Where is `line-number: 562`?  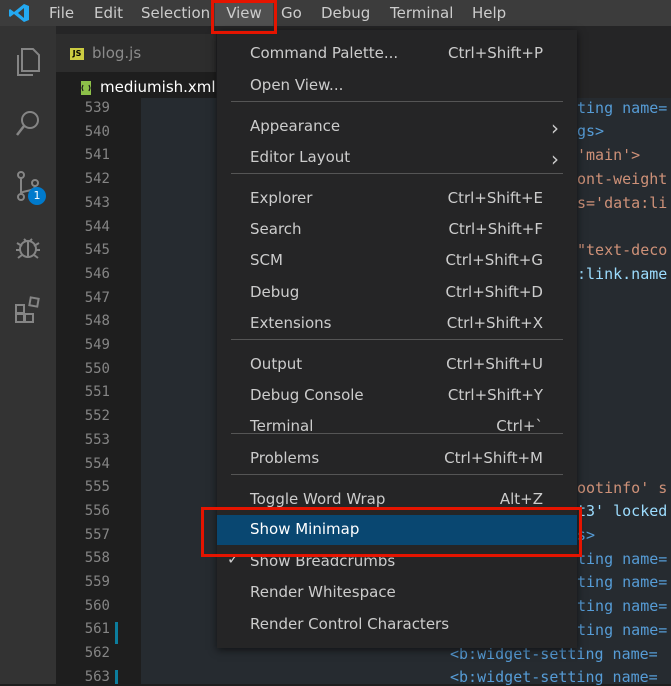 line-number: 562 is located at coordinates (97, 653).